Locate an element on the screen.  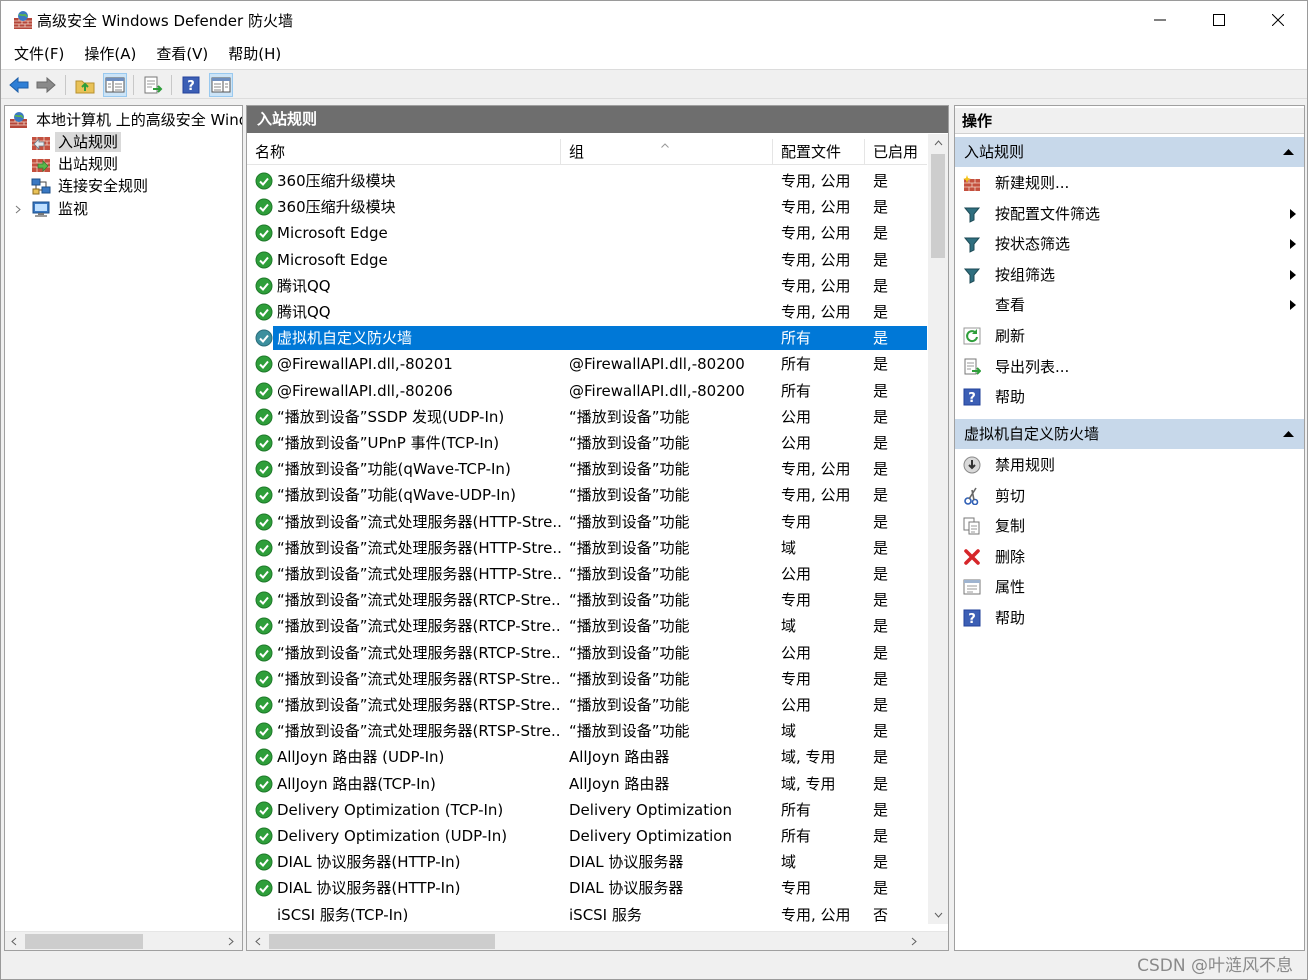
toolbar: ? is located at coordinates (654, 84).